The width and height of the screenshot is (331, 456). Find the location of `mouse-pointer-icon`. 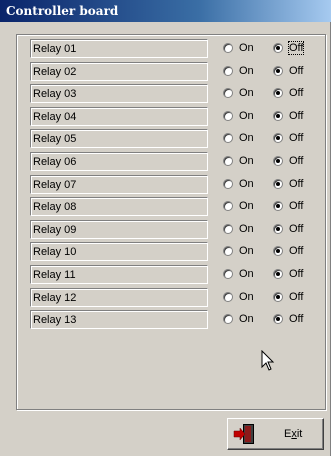

mouse-pointer-icon is located at coordinates (268, 360).